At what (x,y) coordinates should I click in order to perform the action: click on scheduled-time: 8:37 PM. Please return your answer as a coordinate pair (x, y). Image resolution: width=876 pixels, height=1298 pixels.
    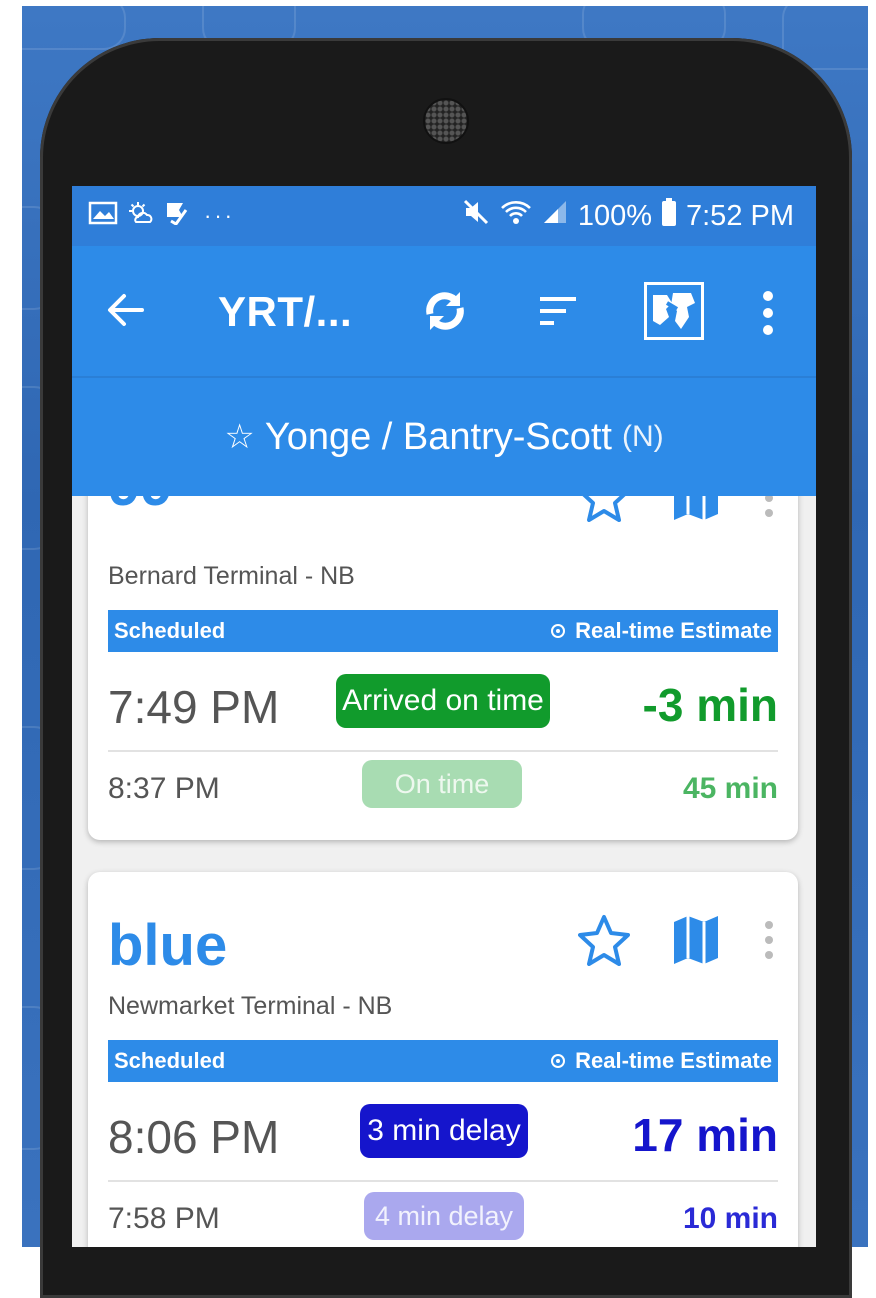
    Looking at the image, I should click on (164, 788).